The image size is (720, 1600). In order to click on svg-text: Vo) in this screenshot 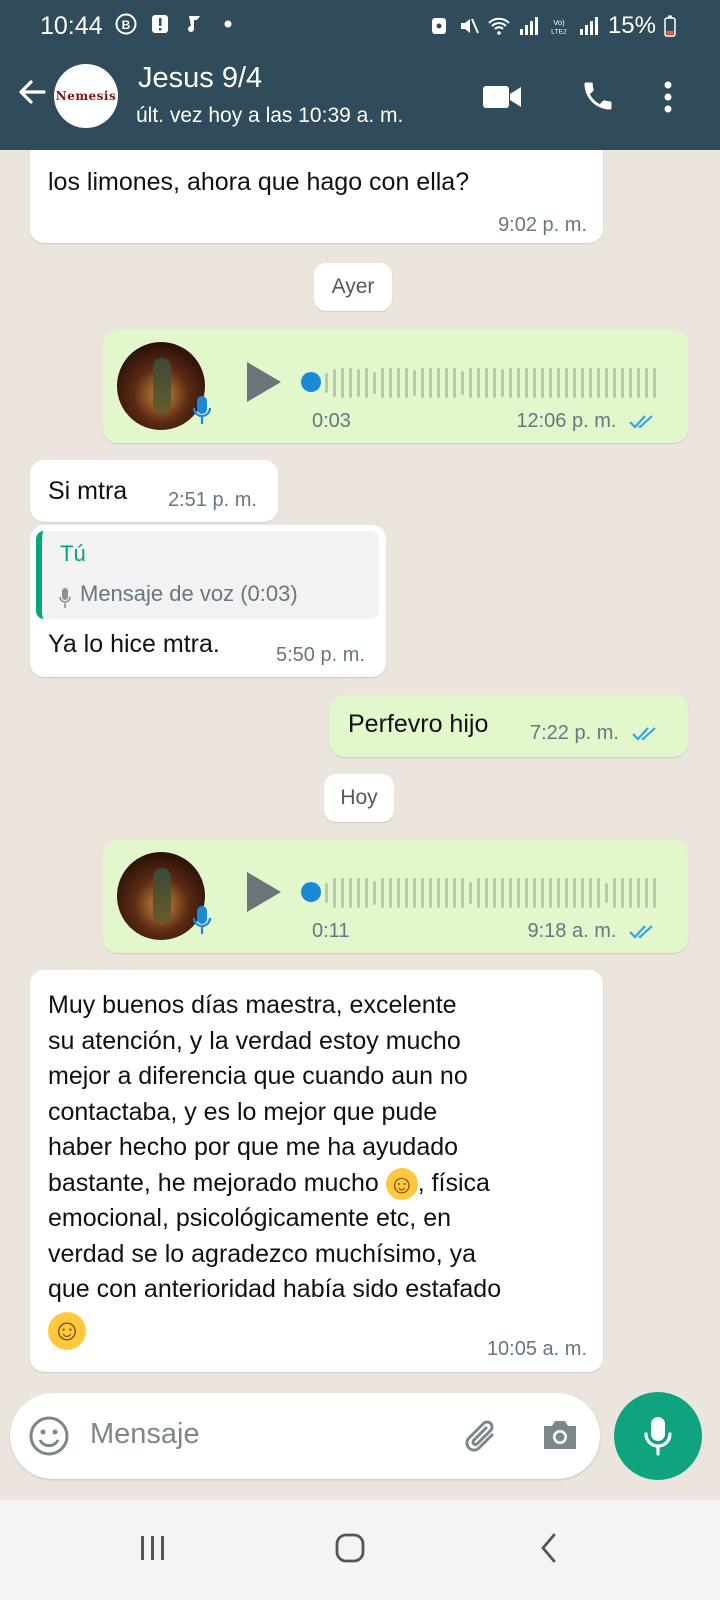, I will do `click(559, 22)`.